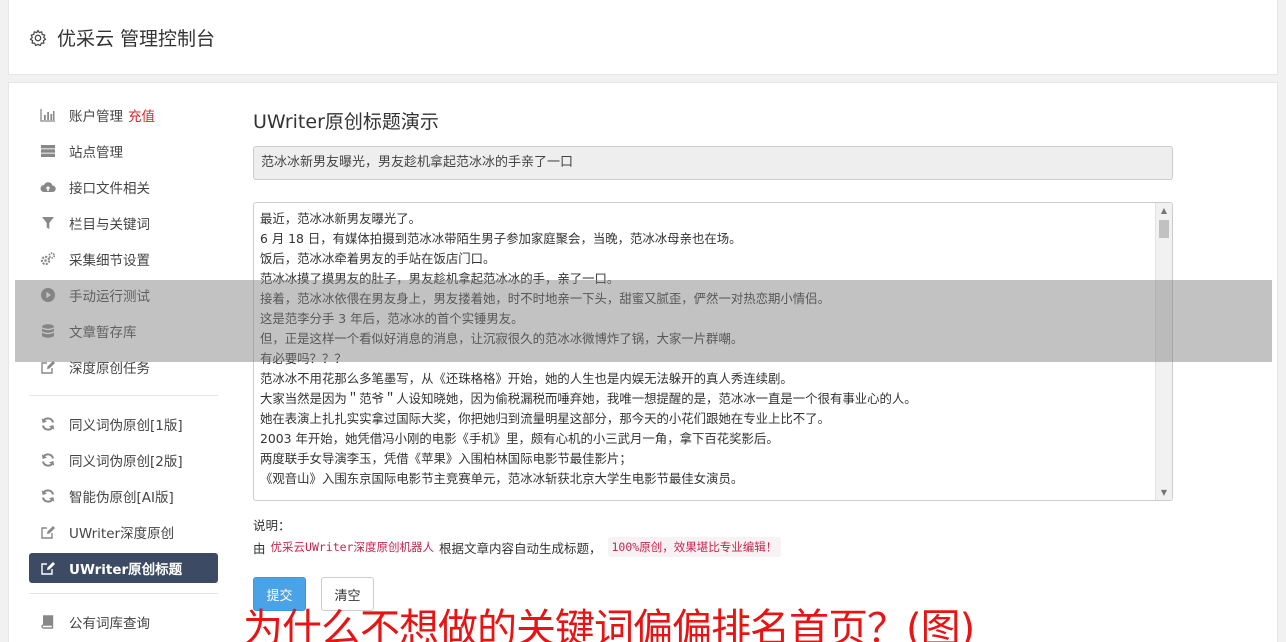  I want to click on filter-icon, so click(48, 223).